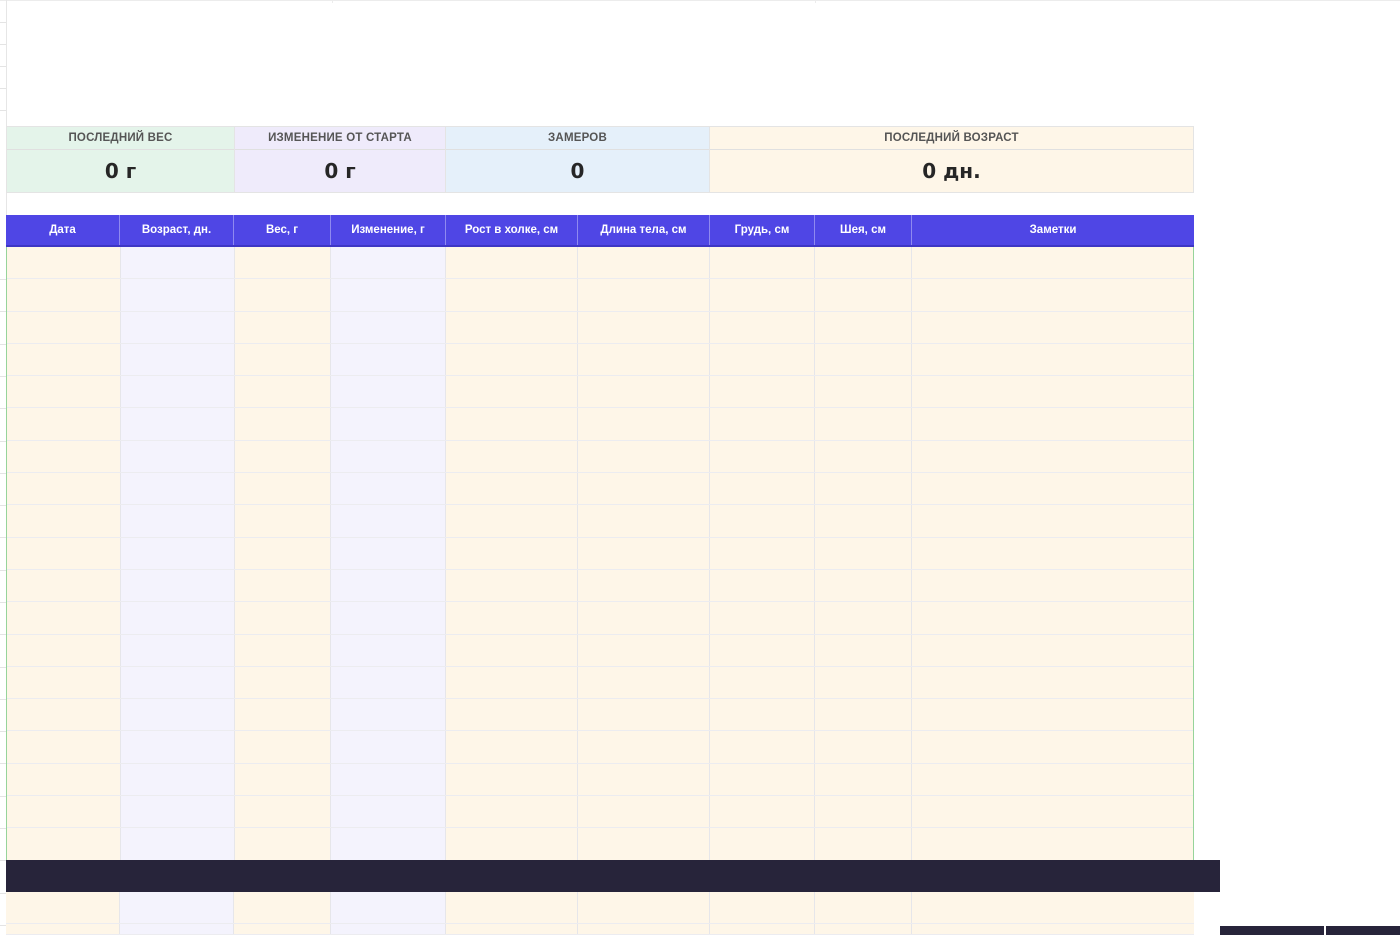 The height and width of the screenshot is (935, 1400). I want to click on column-header-date: Дата, so click(63, 230).